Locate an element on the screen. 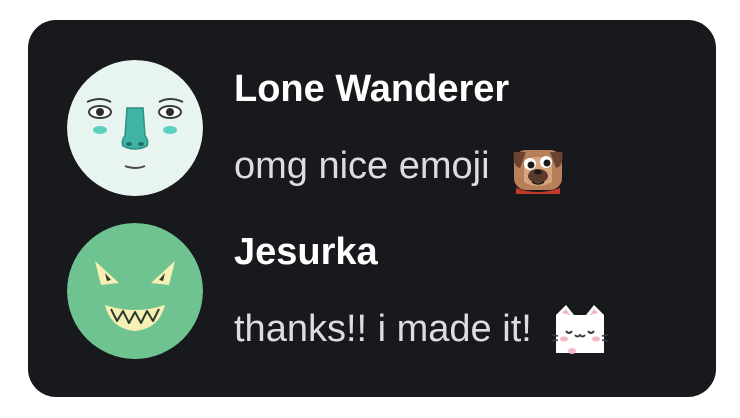 This screenshot has height=418, width=740. pug-emoji-icon is located at coordinates (538, 166).